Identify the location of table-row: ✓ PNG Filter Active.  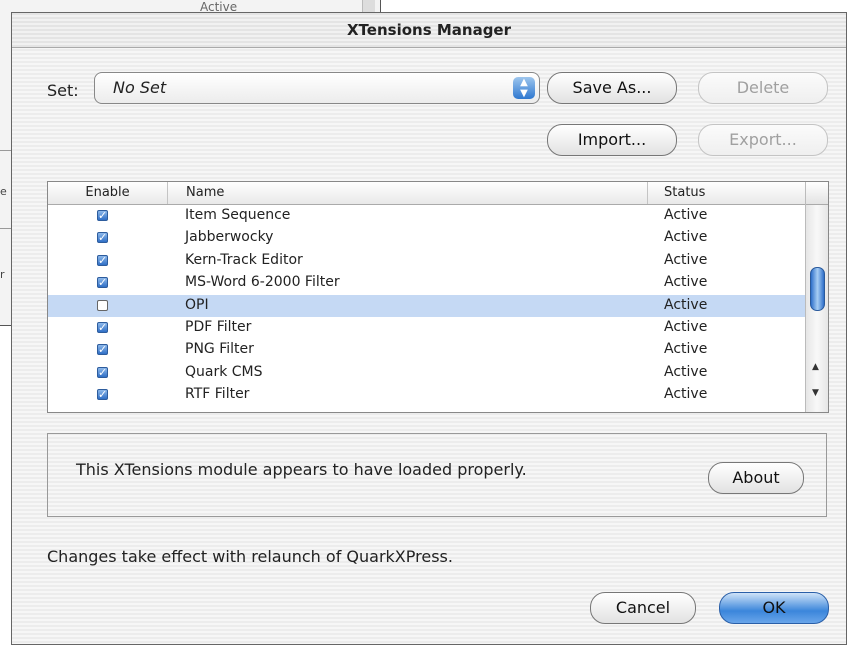
(427, 350).